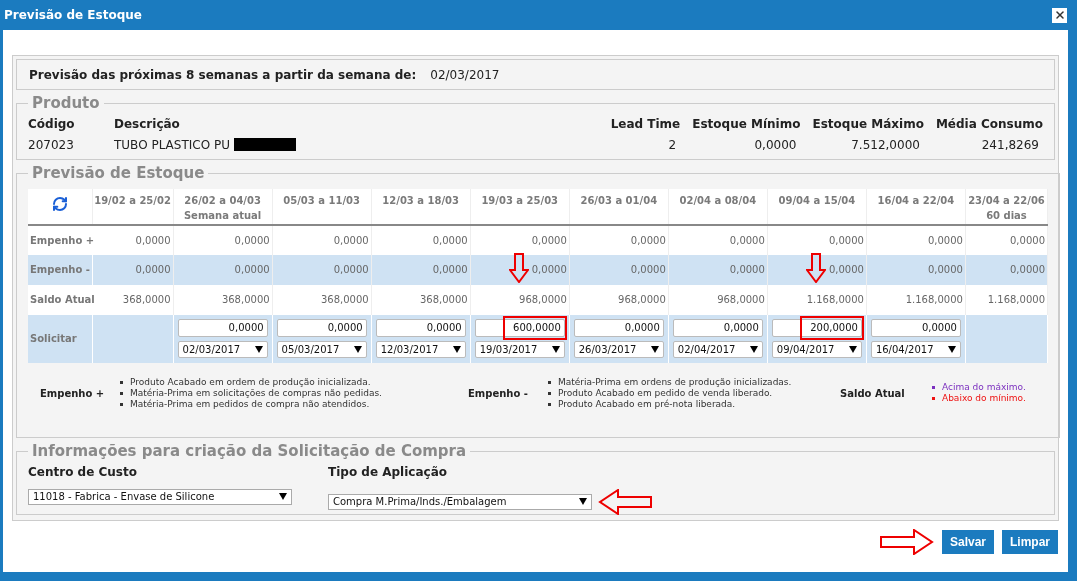 The image size is (1077, 581). Describe the element at coordinates (147, 124) in the screenshot. I see `field-label: Descrição` at that location.